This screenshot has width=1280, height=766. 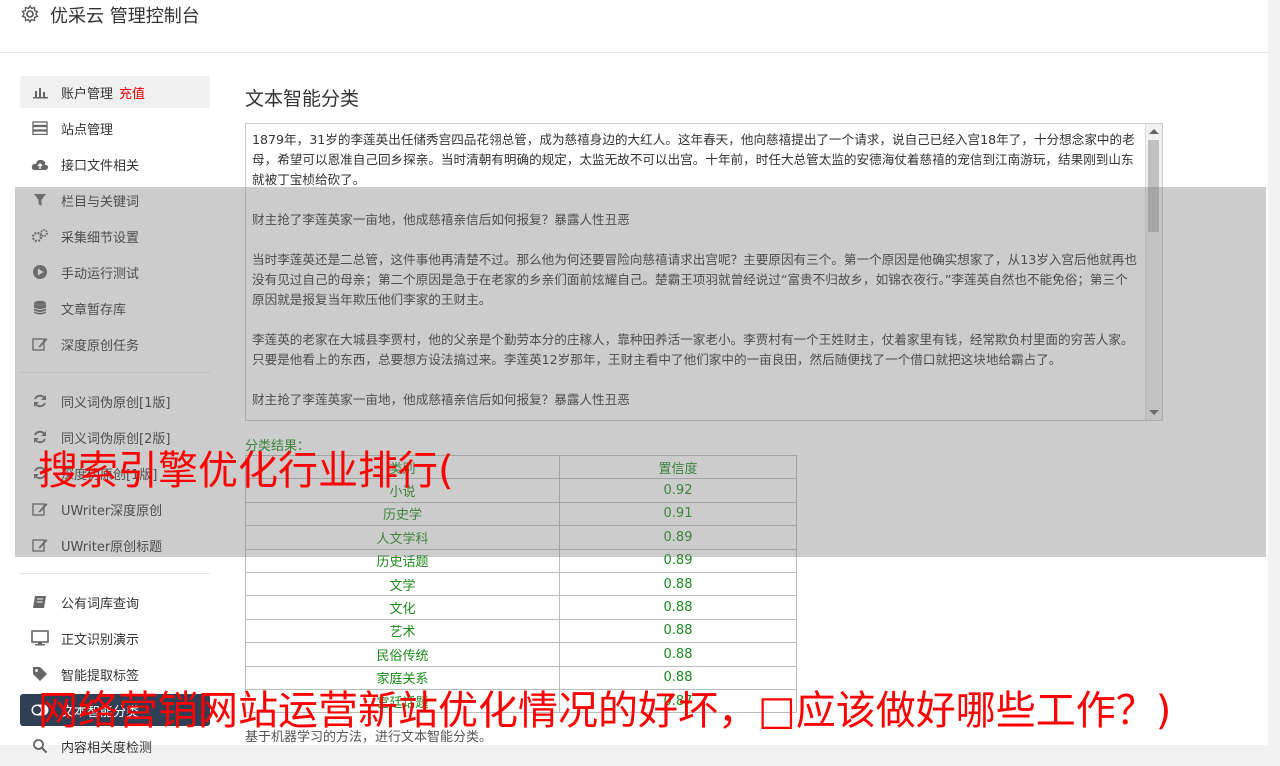 I want to click on sidebar-item-label: 内容相关度检测, so click(x=107, y=748).